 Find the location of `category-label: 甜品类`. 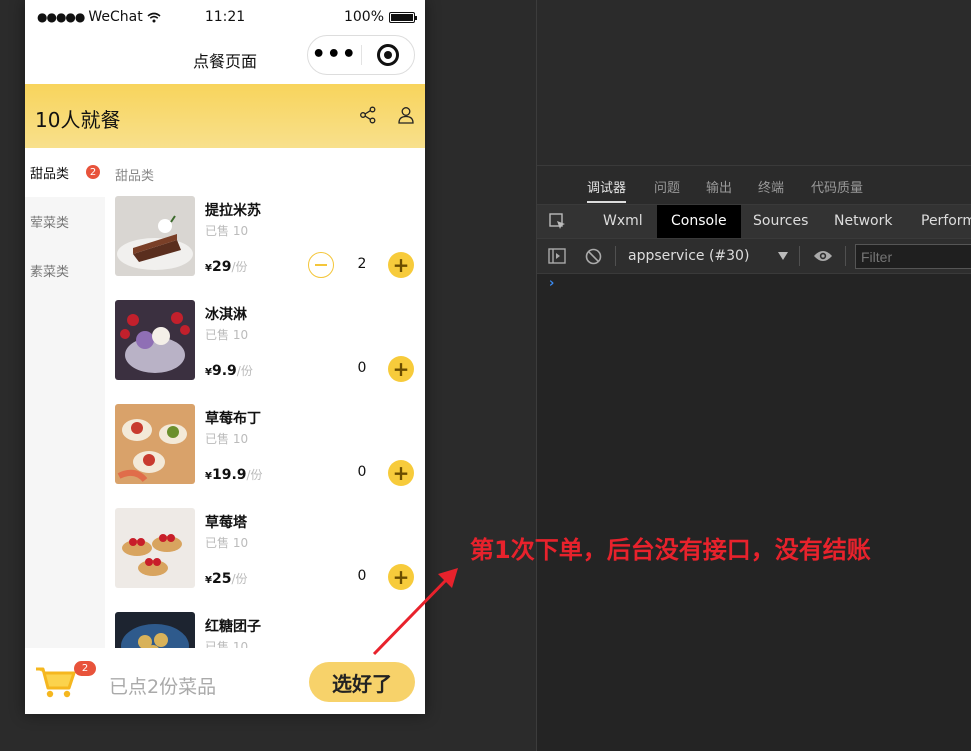

category-label: 甜品类 is located at coordinates (50, 174).